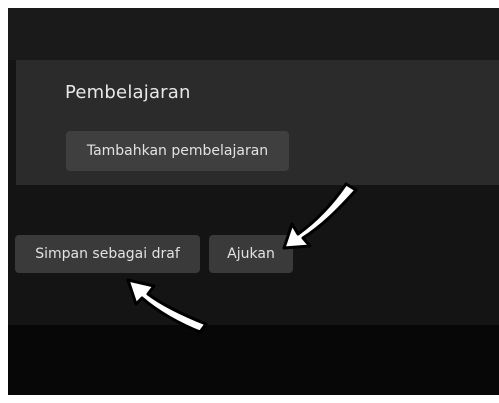 The height and width of the screenshot is (403, 499). What do you see at coordinates (253, 34) in the screenshot?
I see `top-bar` at bounding box center [253, 34].